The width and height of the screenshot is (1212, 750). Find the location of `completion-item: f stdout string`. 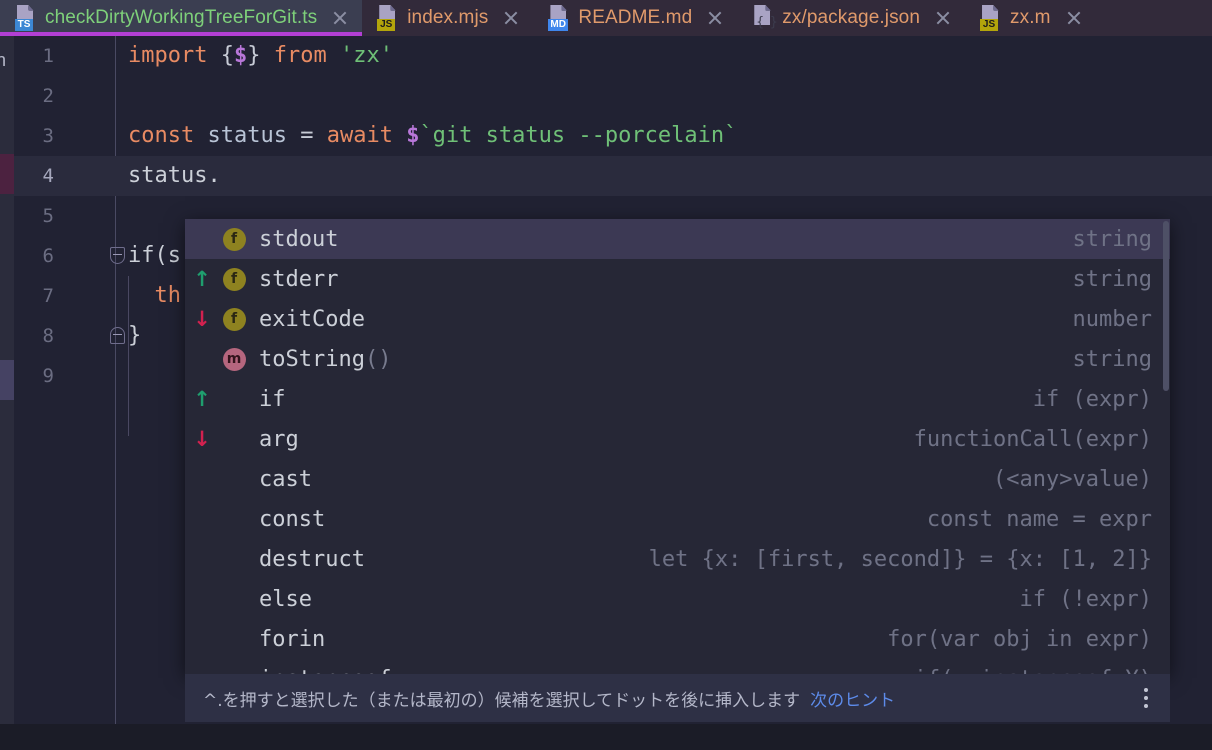

completion-item: f stdout string is located at coordinates (677, 239).